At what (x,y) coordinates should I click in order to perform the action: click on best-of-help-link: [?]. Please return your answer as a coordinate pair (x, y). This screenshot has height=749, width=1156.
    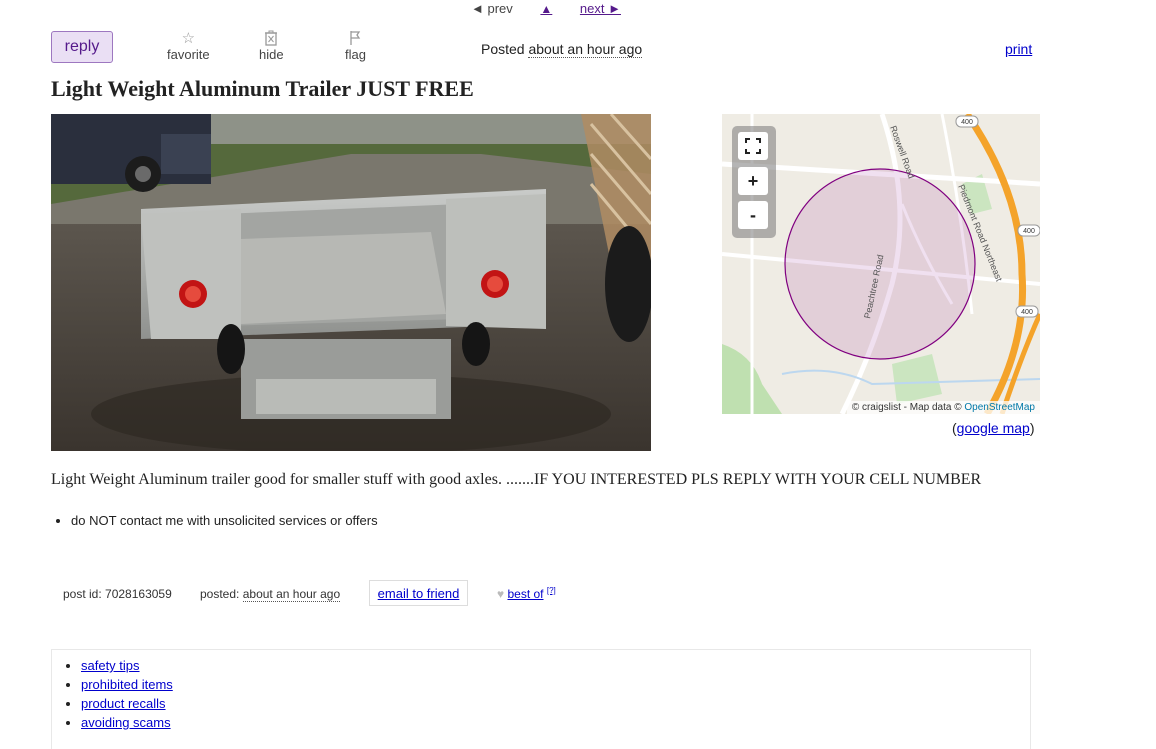
    Looking at the image, I should click on (551, 590).